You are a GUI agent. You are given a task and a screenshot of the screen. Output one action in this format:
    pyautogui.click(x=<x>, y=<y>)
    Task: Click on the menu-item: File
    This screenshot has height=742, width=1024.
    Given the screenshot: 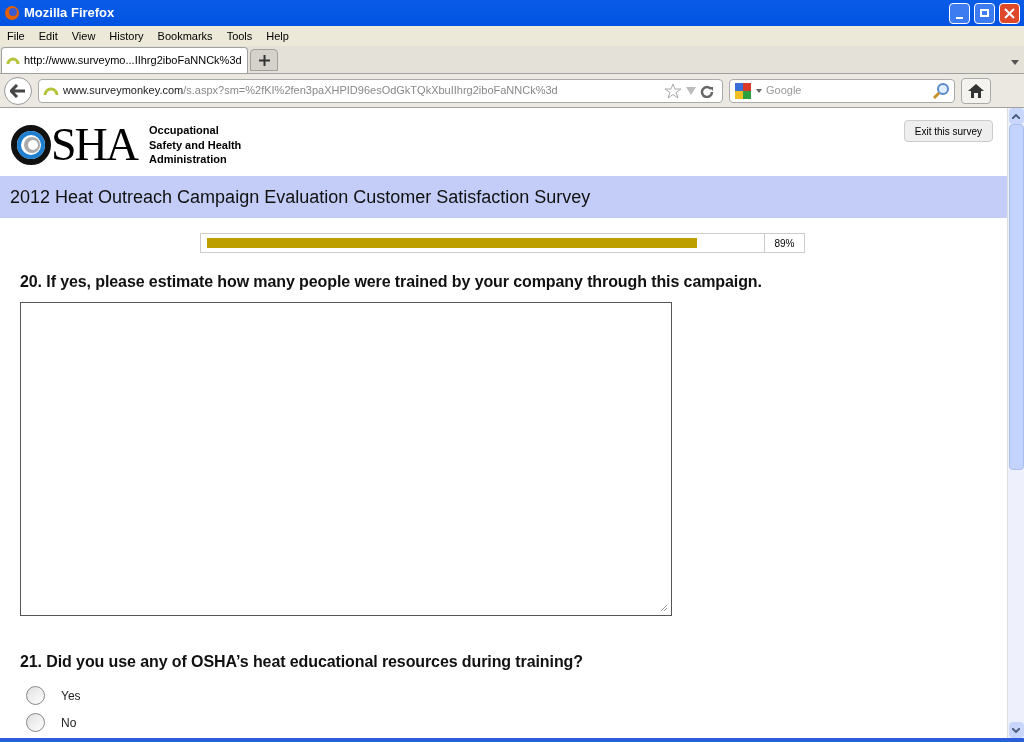 What is the action you would take?
    pyautogui.click(x=16, y=36)
    